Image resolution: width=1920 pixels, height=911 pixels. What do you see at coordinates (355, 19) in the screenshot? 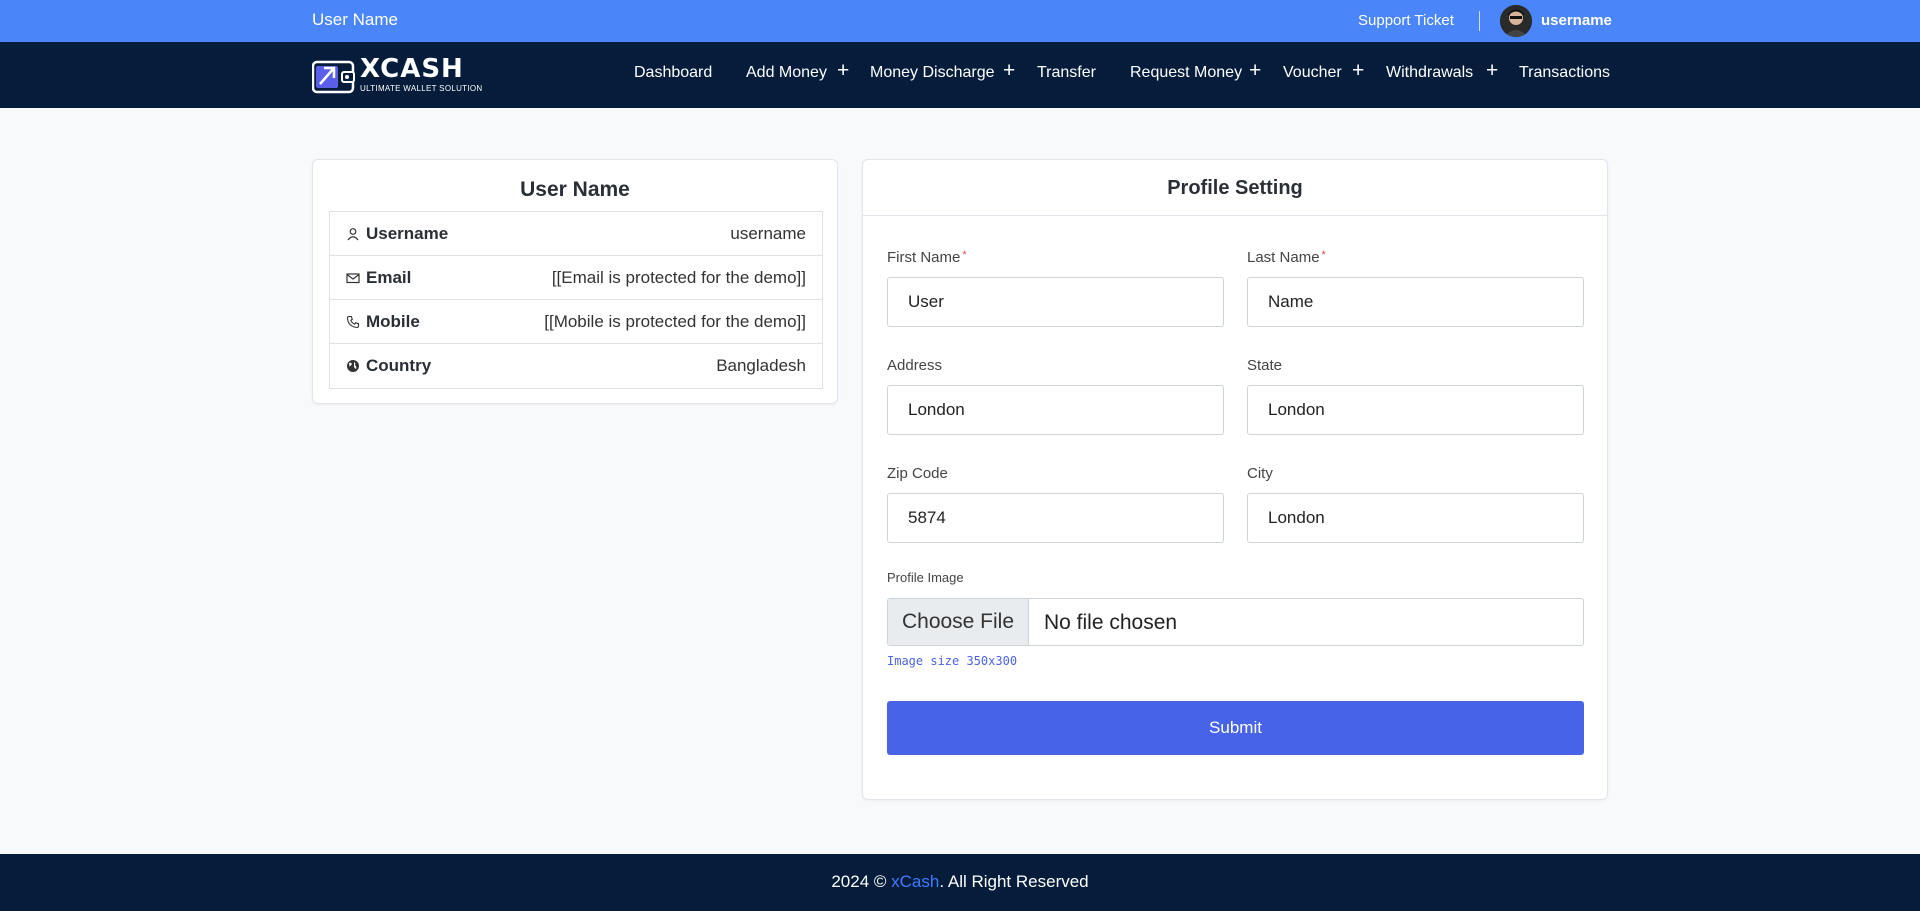
I see `top-user-name: User Name` at bounding box center [355, 19].